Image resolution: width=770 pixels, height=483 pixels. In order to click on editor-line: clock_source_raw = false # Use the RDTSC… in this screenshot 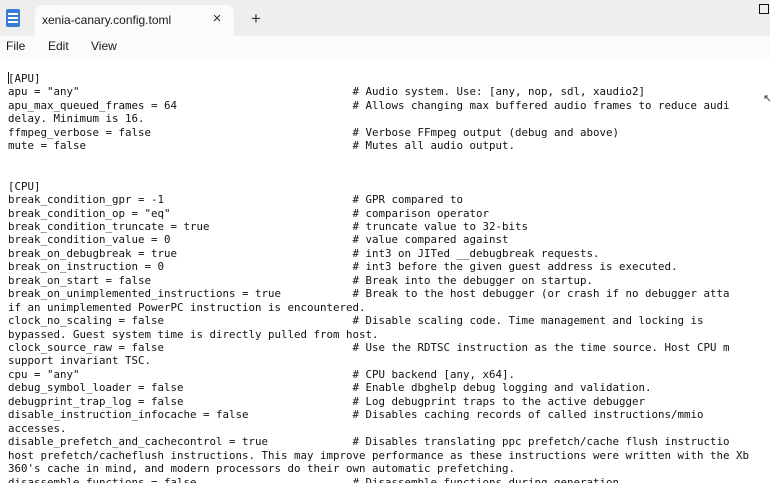, I will do `click(369, 347)`.